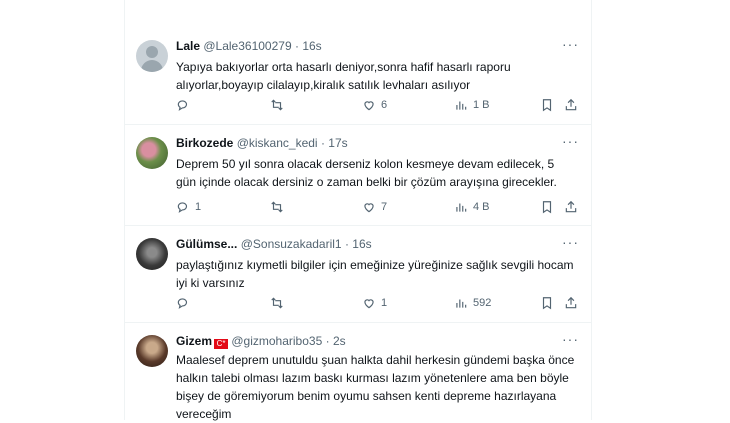 Image resolution: width=730 pixels, height=423 pixels. What do you see at coordinates (591, 210) in the screenshot?
I see `timeline-right-border` at bounding box center [591, 210].